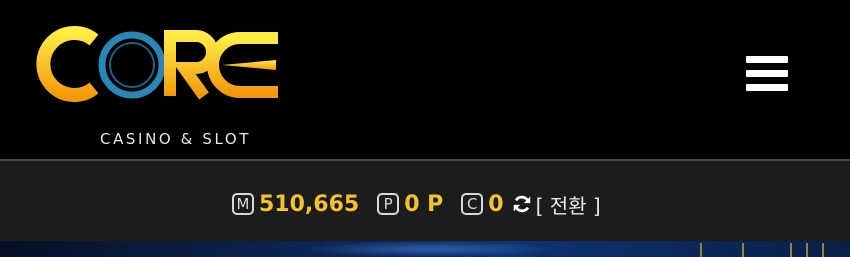 This screenshot has width=850, height=257. What do you see at coordinates (568, 204) in the screenshot?
I see `switch-button: [ 전환 ]` at bounding box center [568, 204].